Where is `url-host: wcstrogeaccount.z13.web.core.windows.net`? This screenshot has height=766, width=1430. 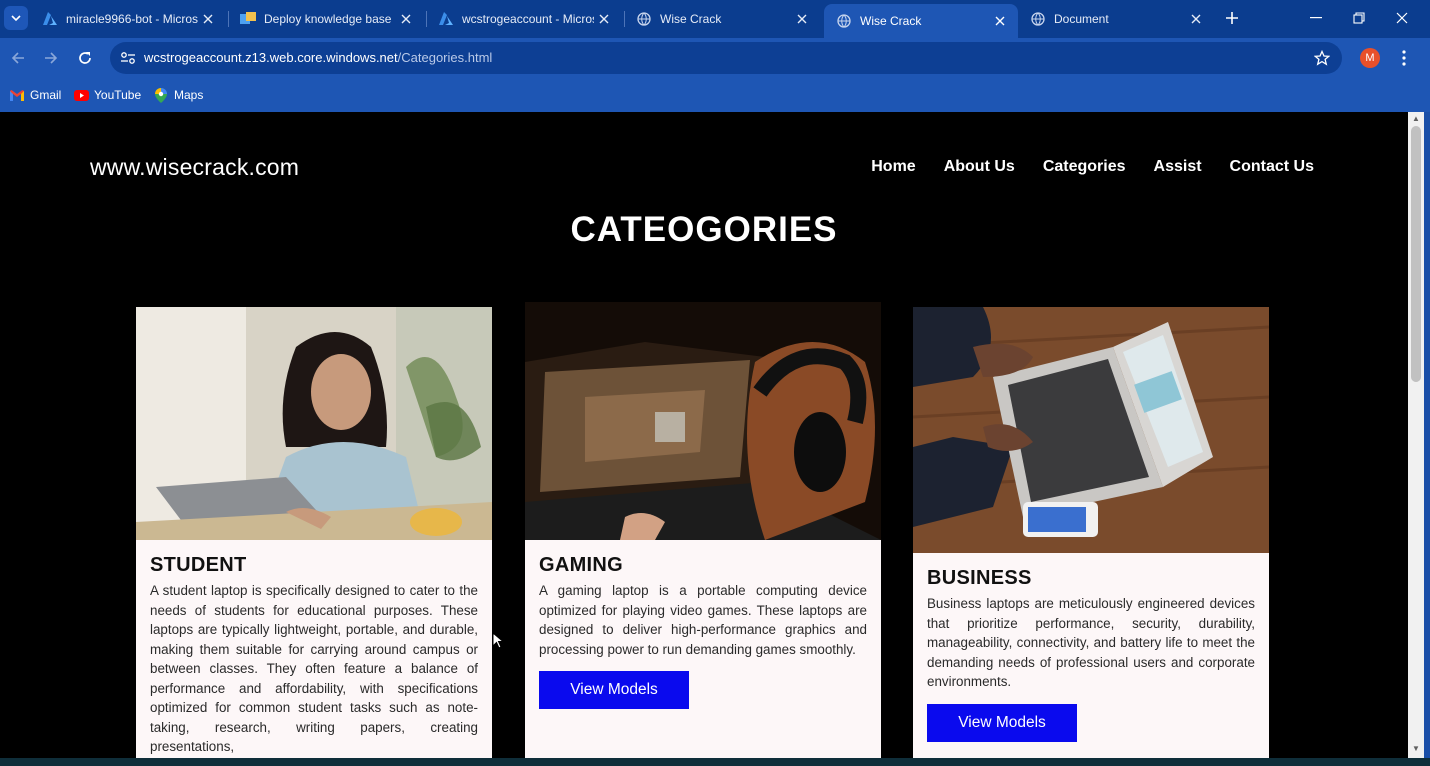
url-host: wcstrogeaccount.z13.web.core.windows.net is located at coordinates (271, 57).